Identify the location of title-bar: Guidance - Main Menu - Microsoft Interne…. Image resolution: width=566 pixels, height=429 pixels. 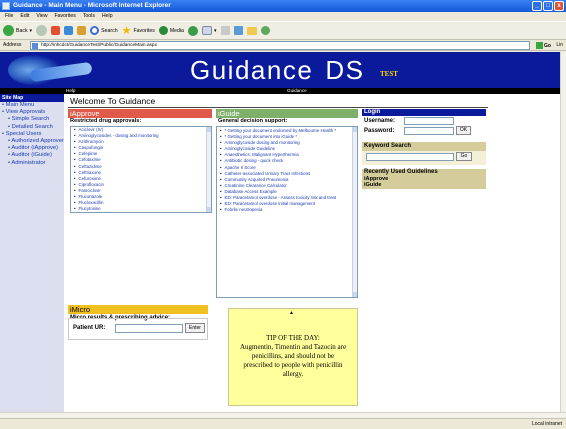
(283, 6).